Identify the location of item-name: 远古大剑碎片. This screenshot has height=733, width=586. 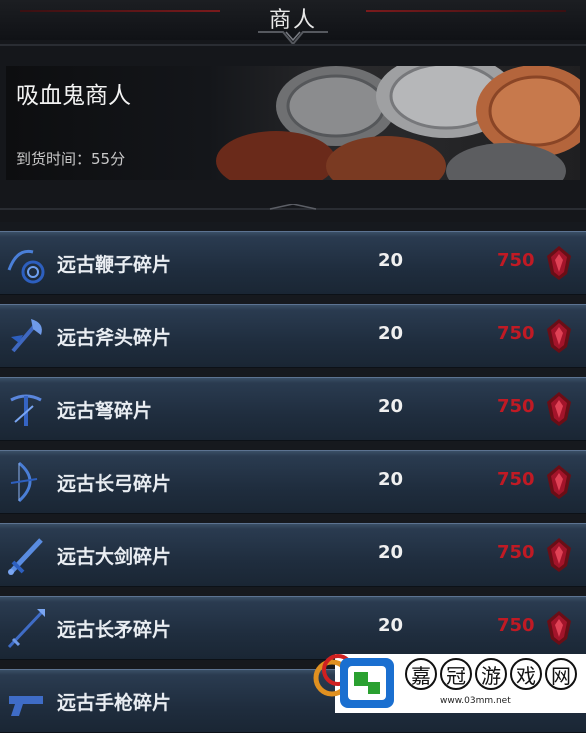
(114, 557).